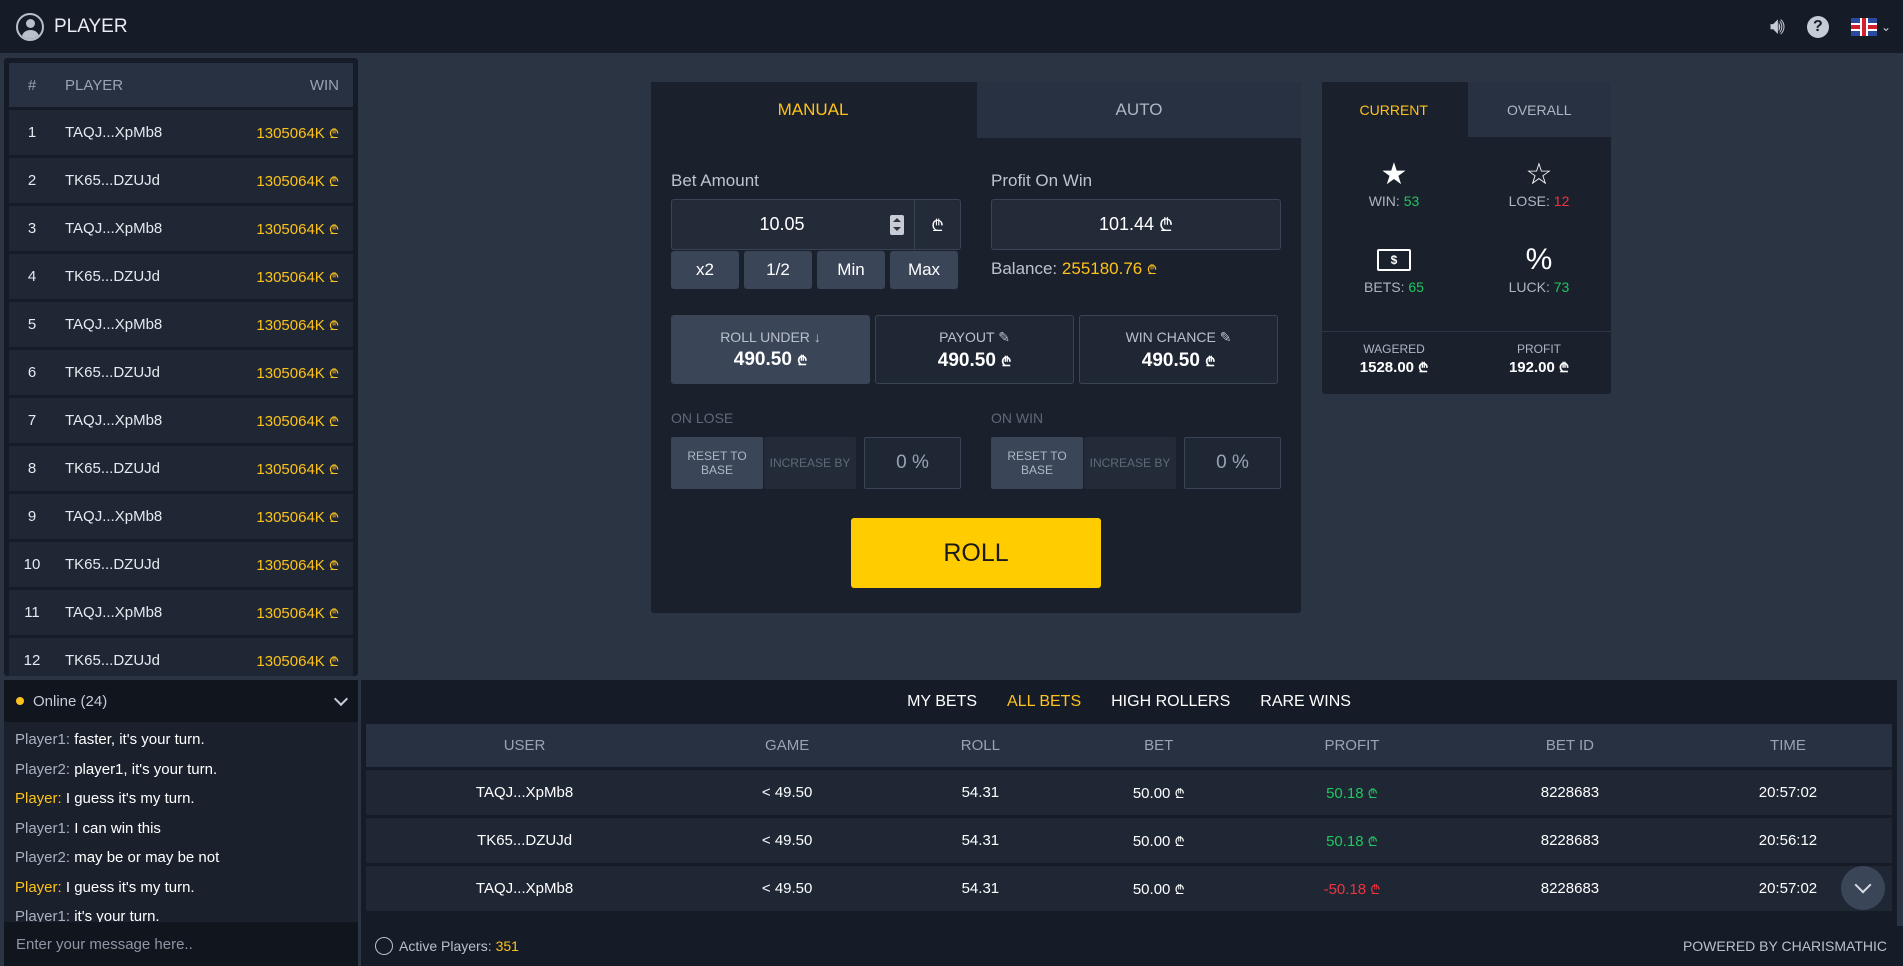 Image resolution: width=1903 pixels, height=966 pixels. I want to click on stepper-icon, so click(897, 225).